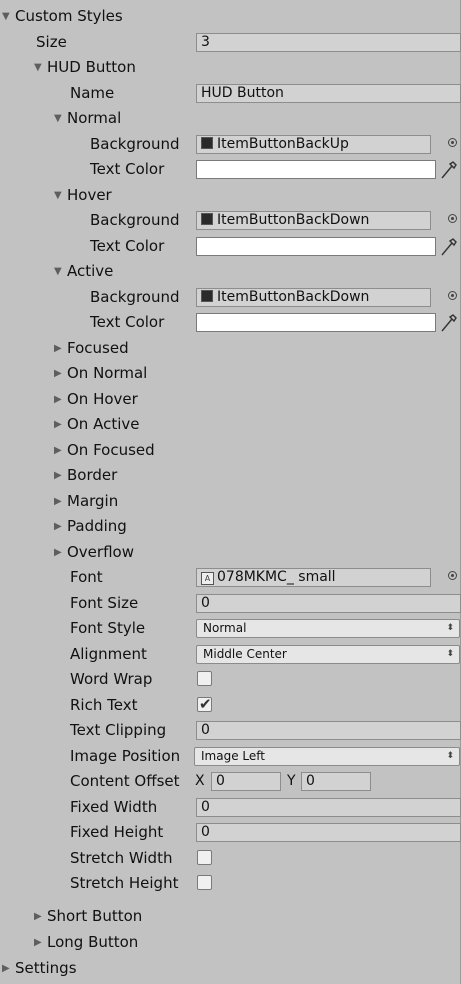  I want to click on alignment-dropdown: Middle Center ⬍, so click(328, 654).